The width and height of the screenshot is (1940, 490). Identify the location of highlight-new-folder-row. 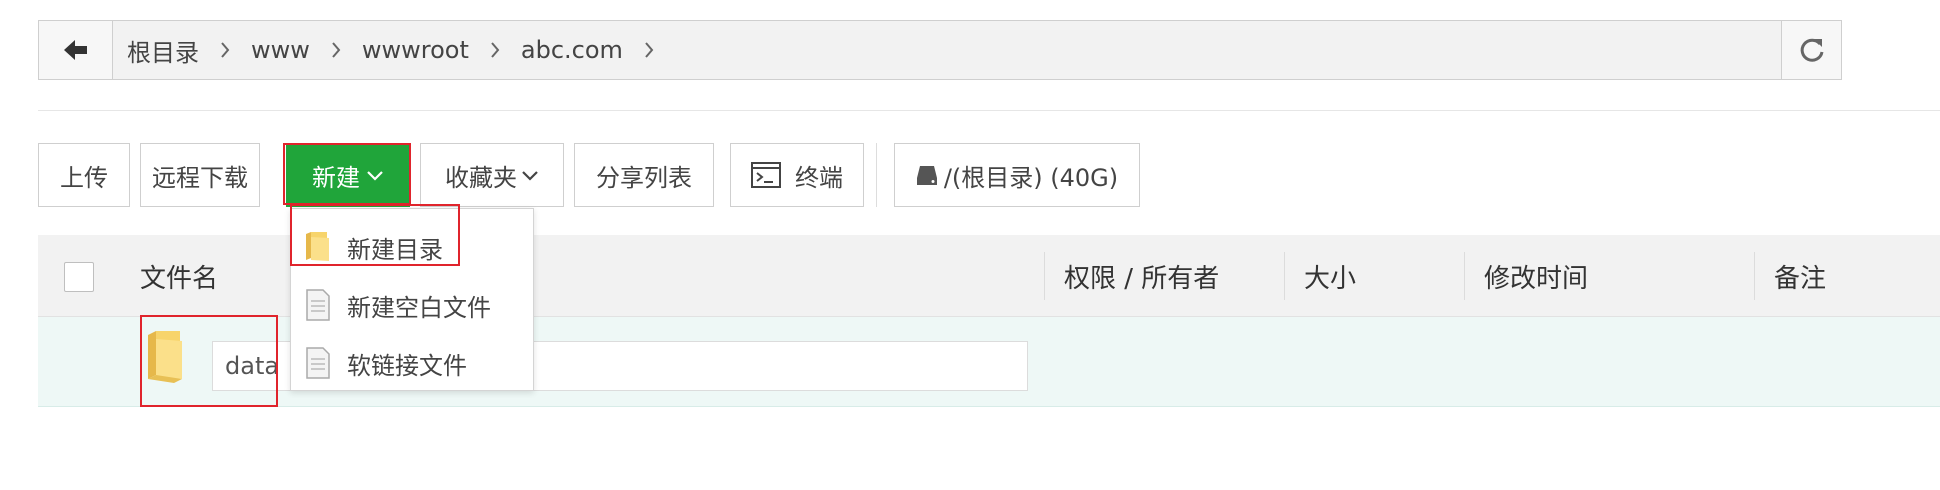
(209, 361).